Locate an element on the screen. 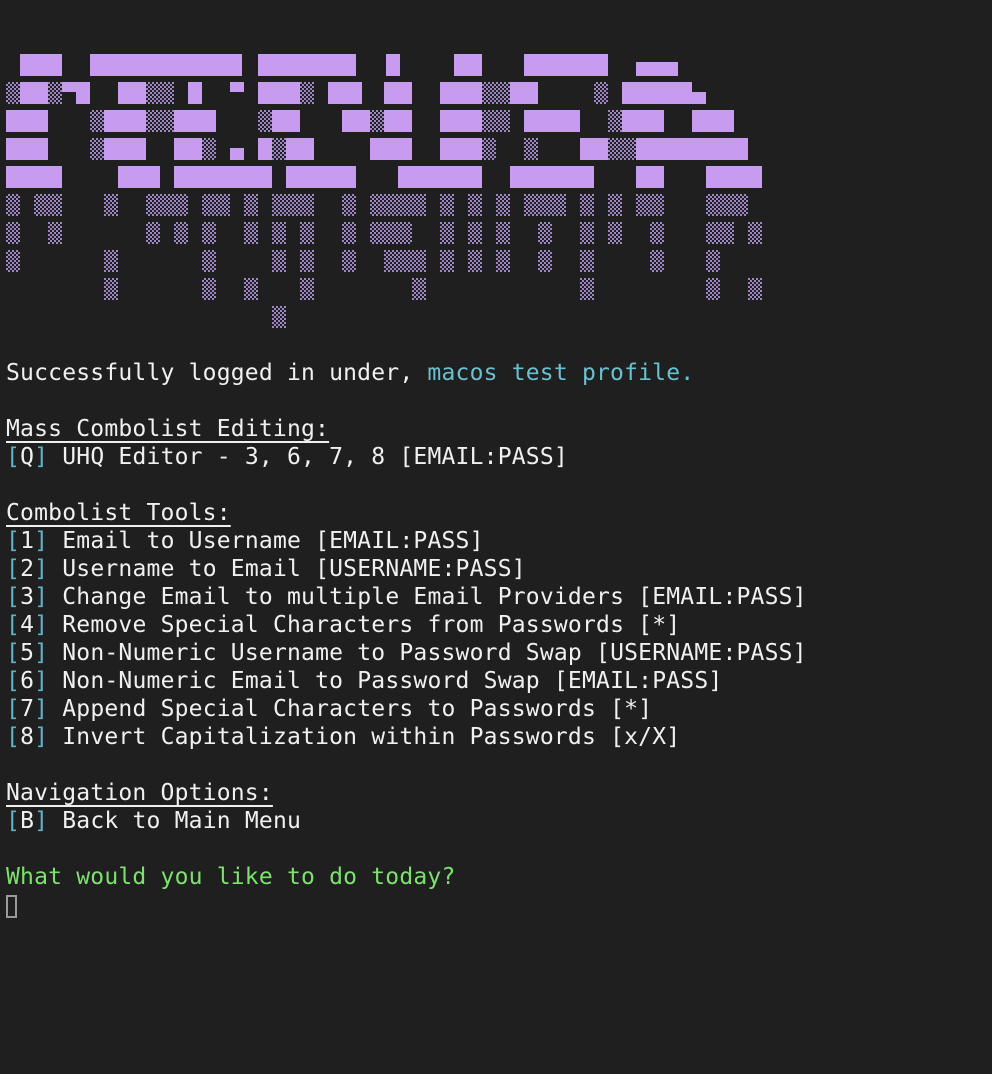 Image resolution: width=992 pixels, height=1074 pixels. text-cursor is located at coordinates (11, 906).